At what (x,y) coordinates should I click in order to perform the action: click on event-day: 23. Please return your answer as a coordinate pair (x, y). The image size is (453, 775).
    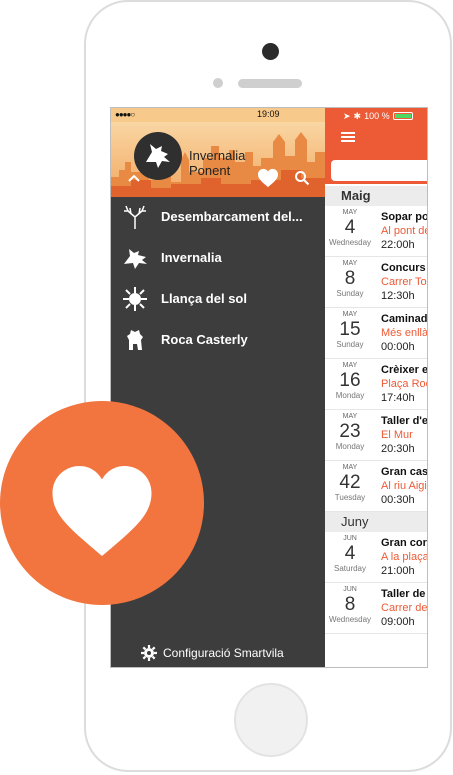
    Looking at the image, I should click on (350, 431).